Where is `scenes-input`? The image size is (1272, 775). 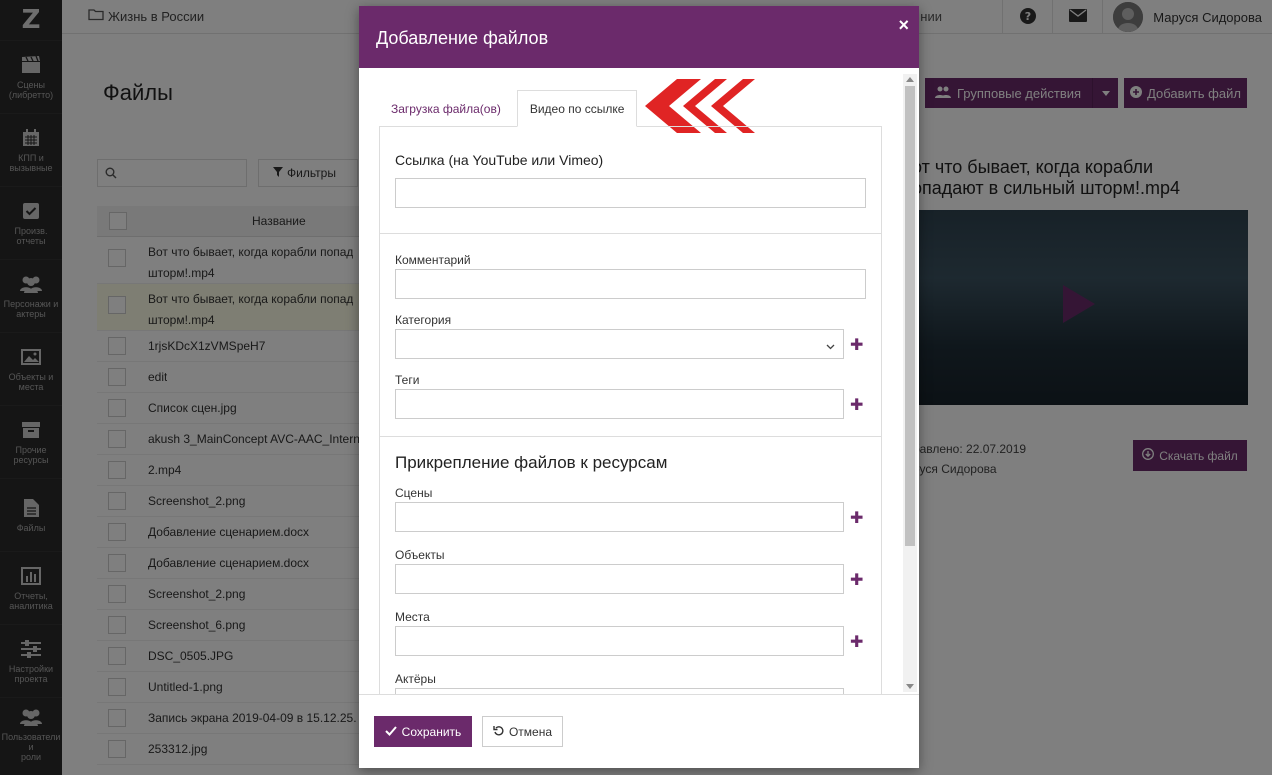 scenes-input is located at coordinates (619, 517).